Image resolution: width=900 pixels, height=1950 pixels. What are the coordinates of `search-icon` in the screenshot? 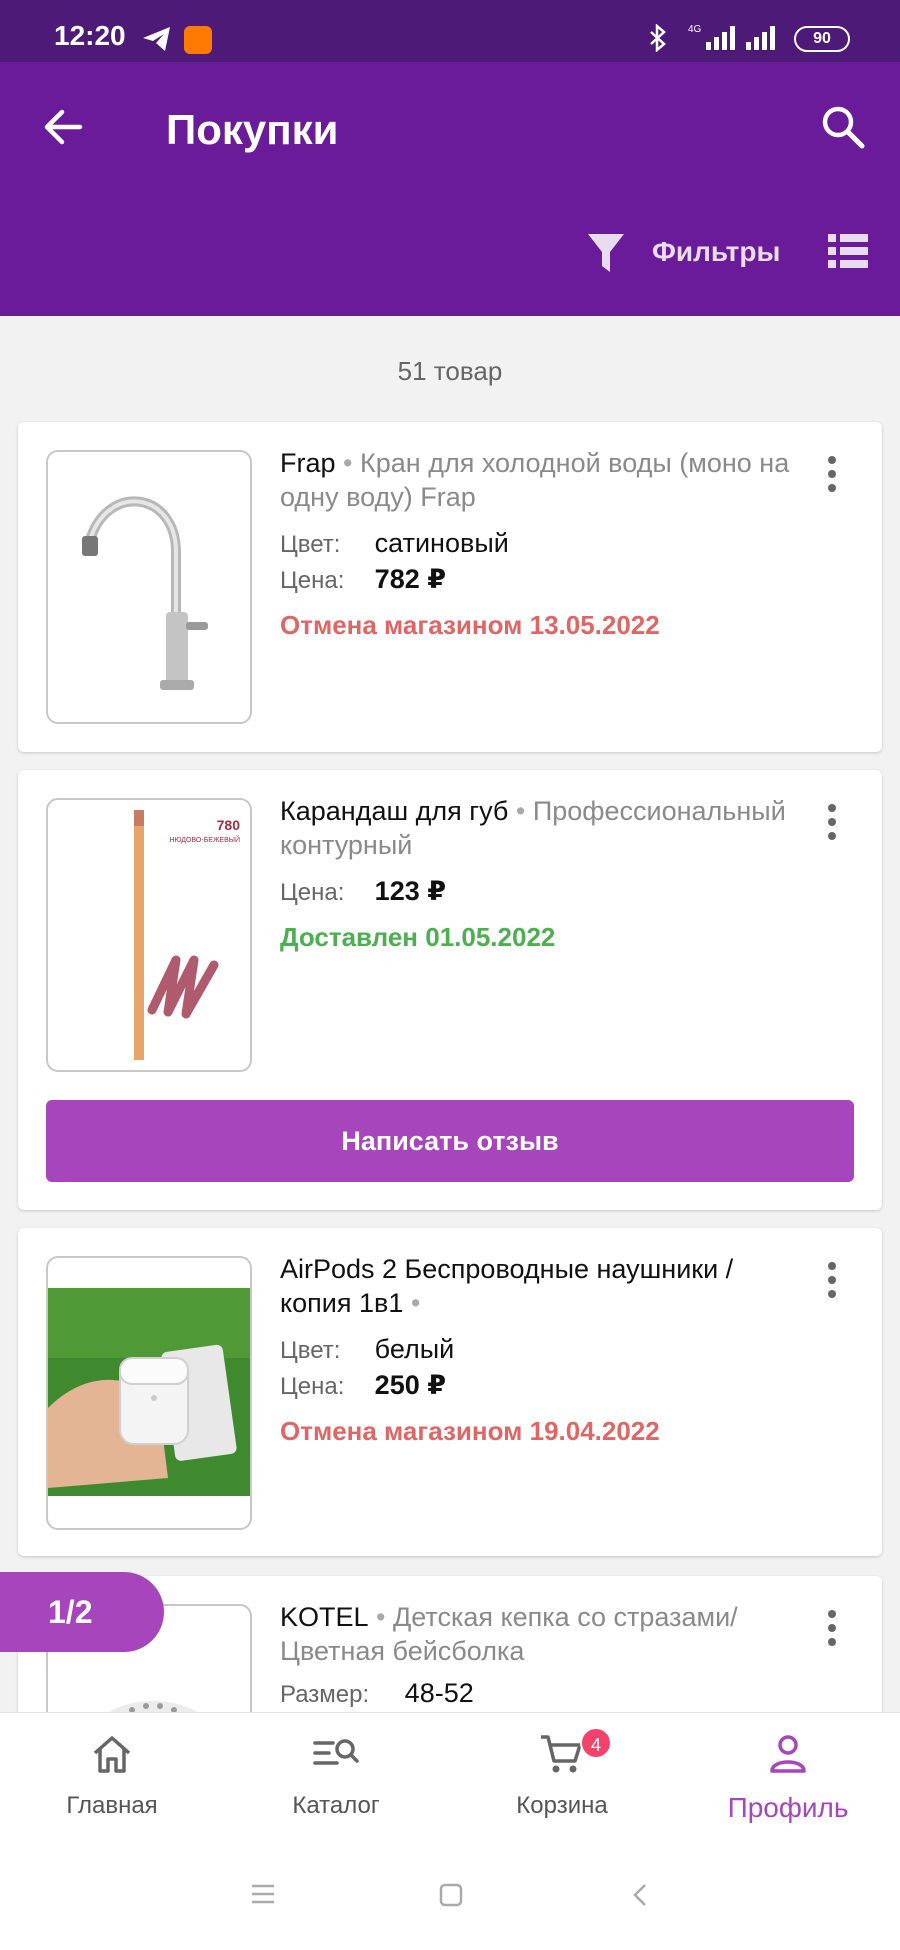 It's located at (843, 129).